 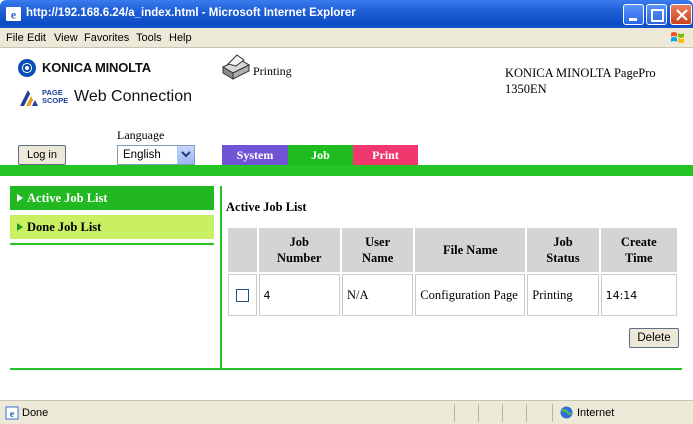 What do you see at coordinates (112, 244) in the screenshot?
I see `nav-divider` at bounding box center [112, 244].